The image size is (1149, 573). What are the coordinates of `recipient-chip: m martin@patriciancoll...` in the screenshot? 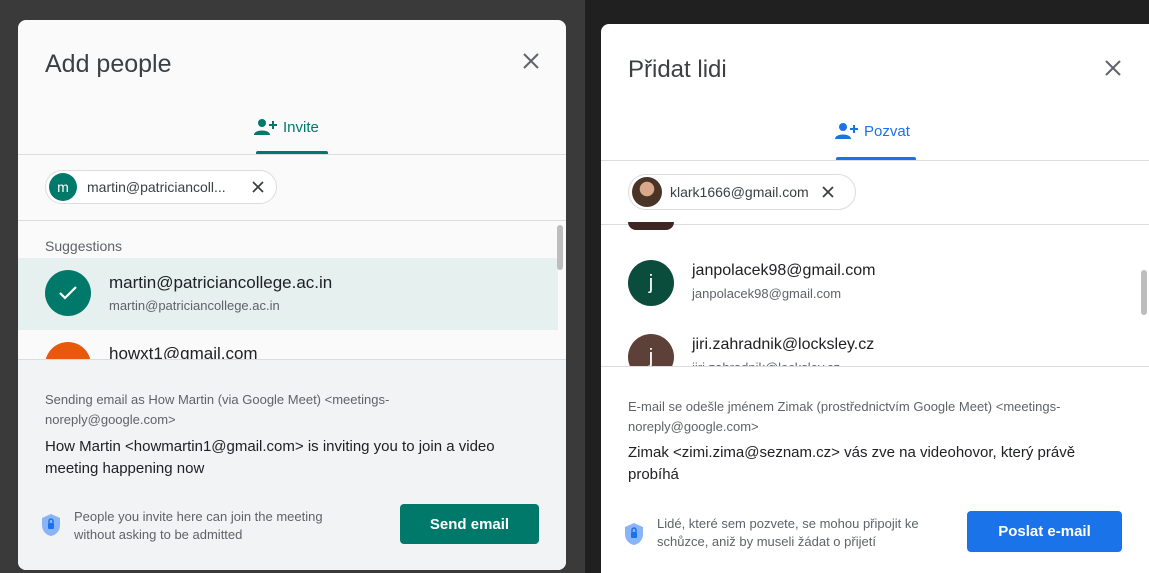 It's located at (161, 187).